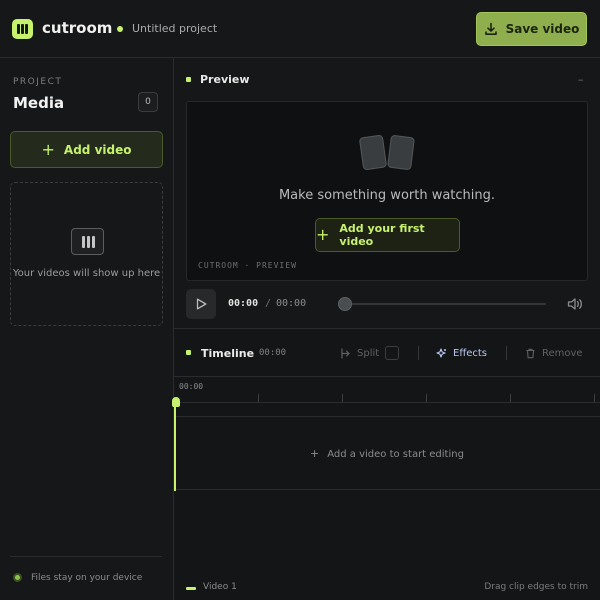 This screenshot has height=600, width=600. Describe the element at coordinates (395, 454) in the screenshot. I see `track-empty-text: Add a video to start editing` at that location.